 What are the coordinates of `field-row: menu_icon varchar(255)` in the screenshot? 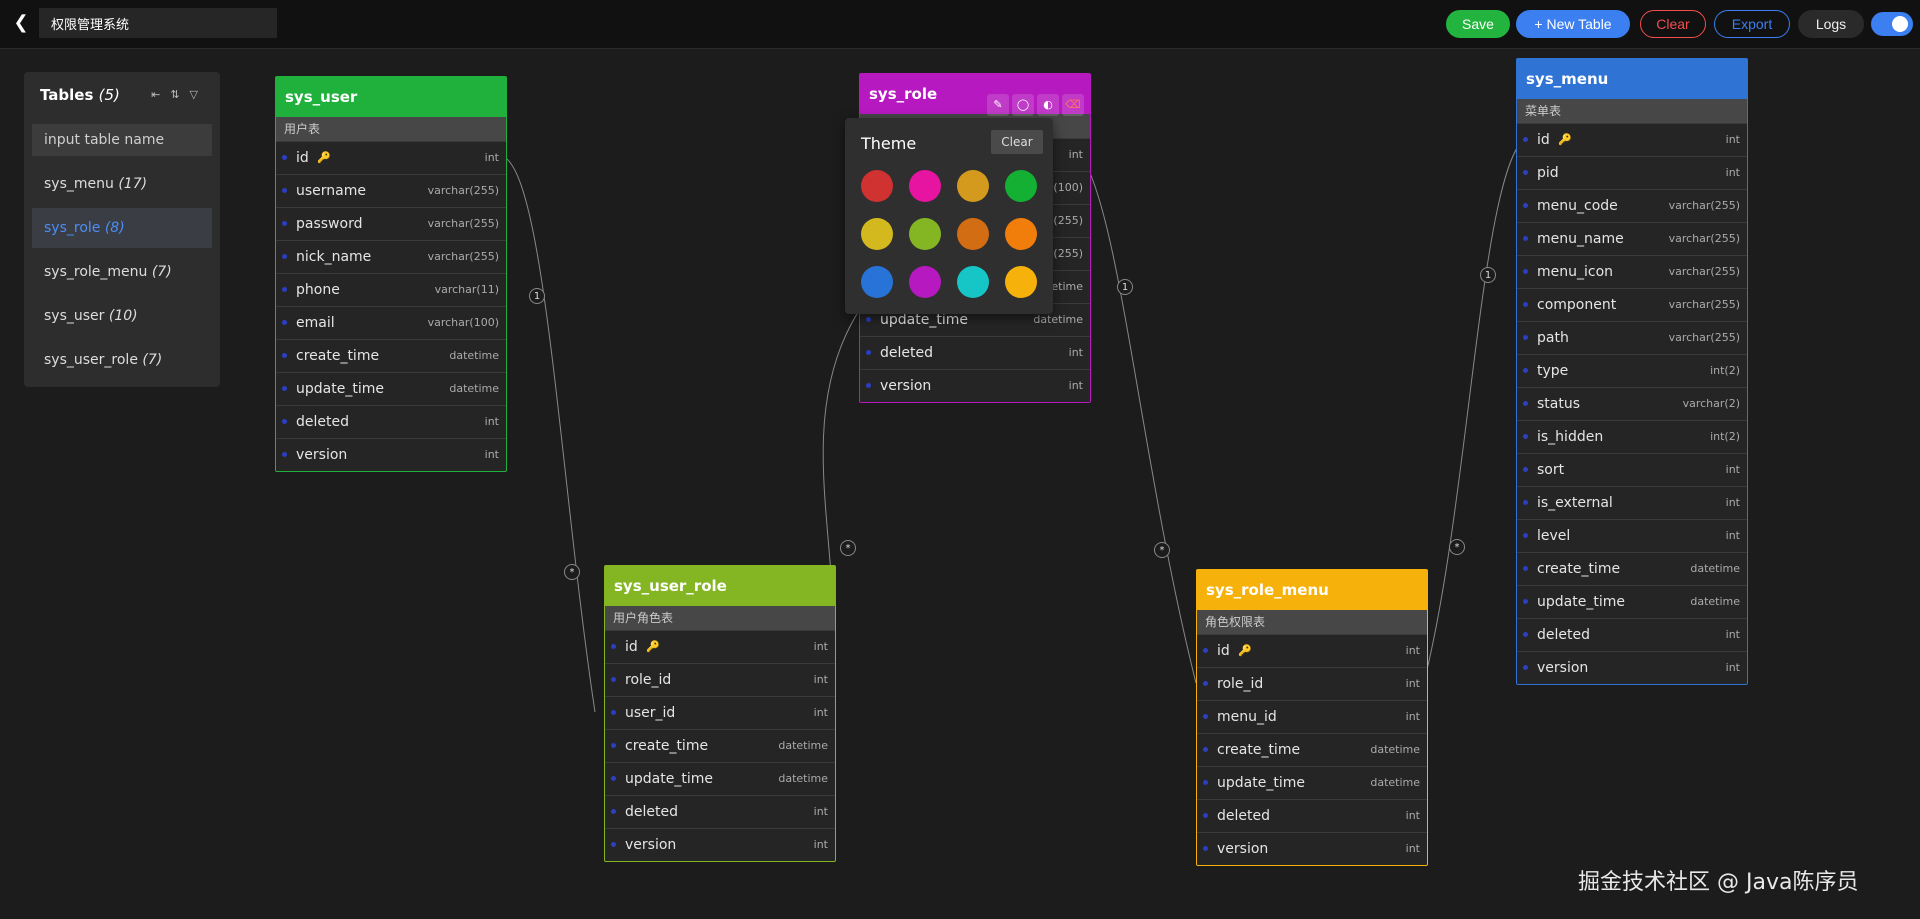 It's located at (1632, 271).